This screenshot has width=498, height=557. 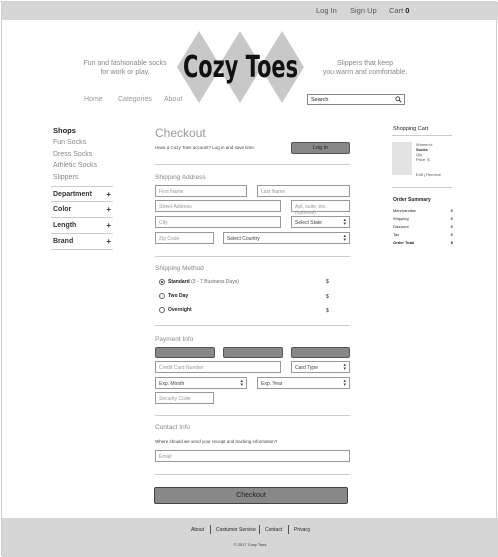 I want to click on order-summary-title: Order Summary, so click(x=412, y=200).